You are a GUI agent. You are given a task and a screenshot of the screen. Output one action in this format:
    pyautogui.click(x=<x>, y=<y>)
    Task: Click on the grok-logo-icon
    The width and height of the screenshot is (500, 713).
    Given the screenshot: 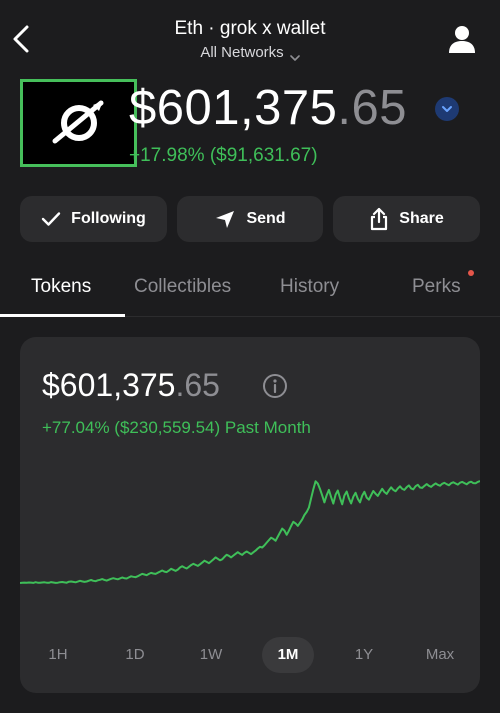 What is the action you would take?
    pyautogui.click(x=78, y=123)
    